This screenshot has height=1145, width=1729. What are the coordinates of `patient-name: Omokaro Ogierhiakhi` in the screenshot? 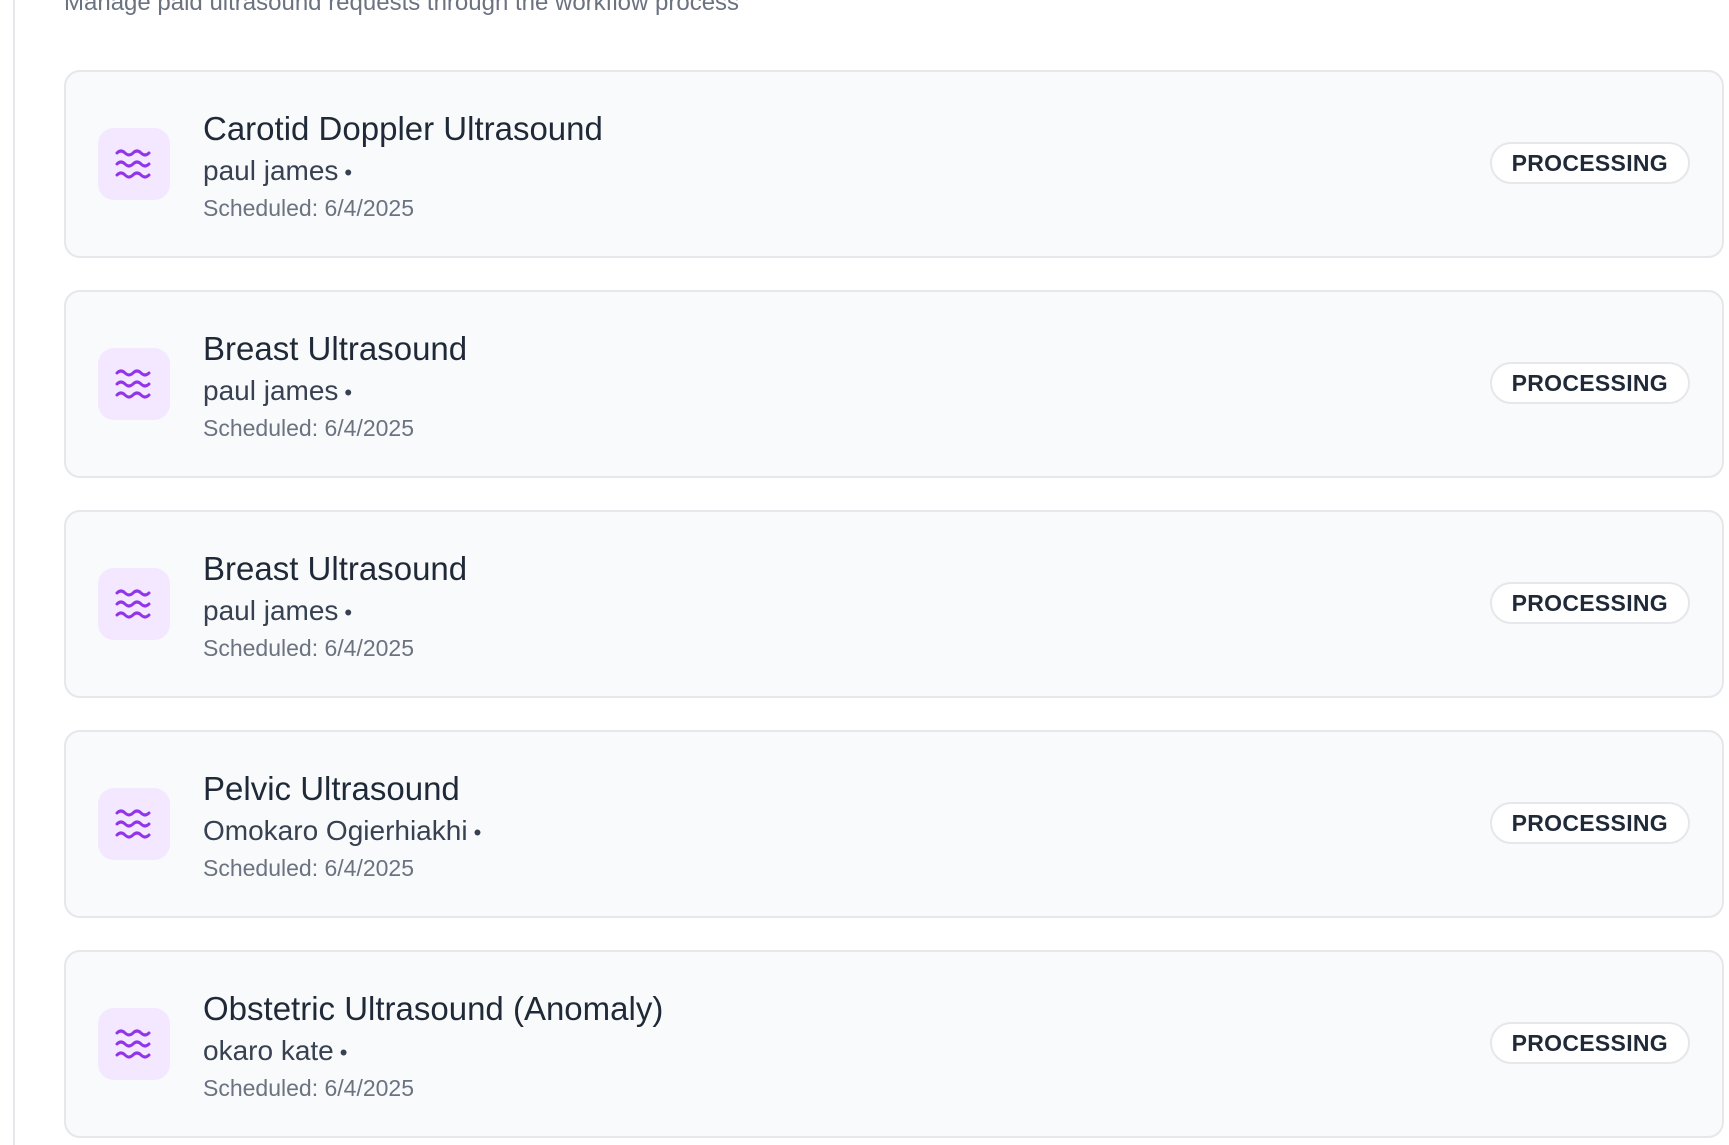 It's located at (335, 830).